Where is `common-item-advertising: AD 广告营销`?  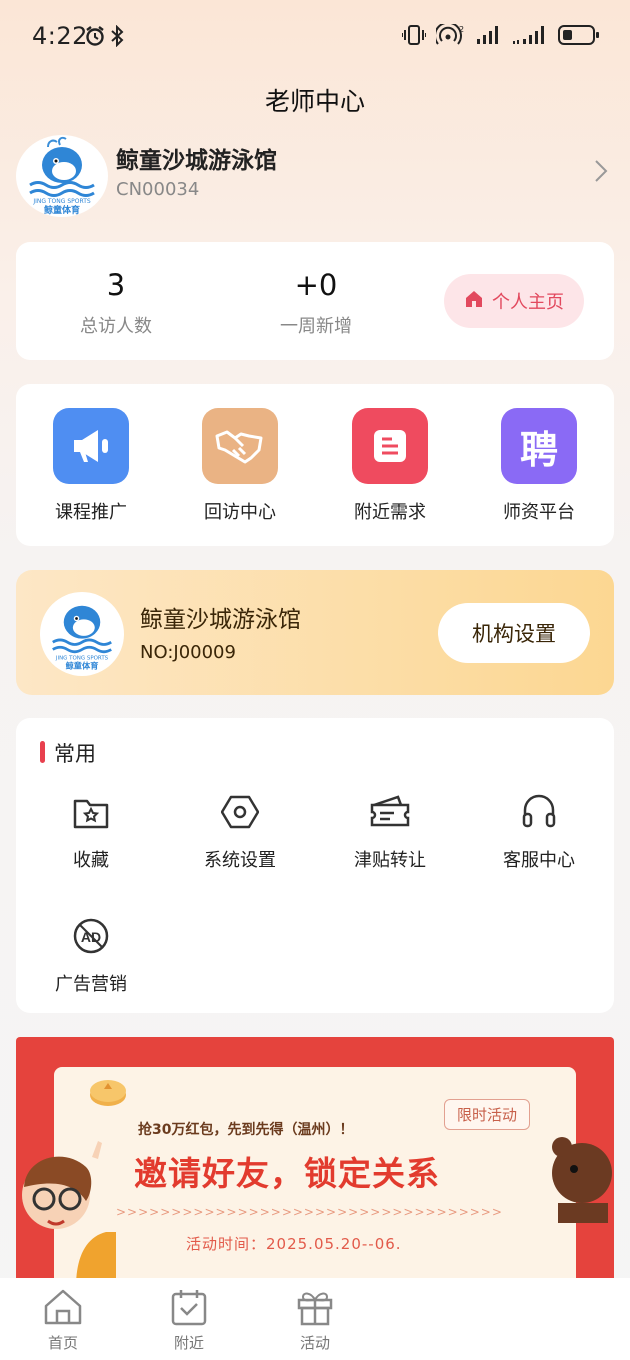 common-item-advertising: AD 广告营销 is located at coordinates (91, 955).